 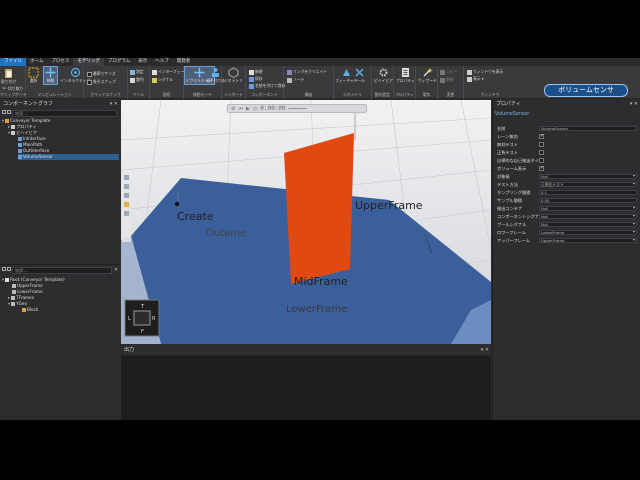 I want to click on delete-label: 削除, so click(x=450, y=79).